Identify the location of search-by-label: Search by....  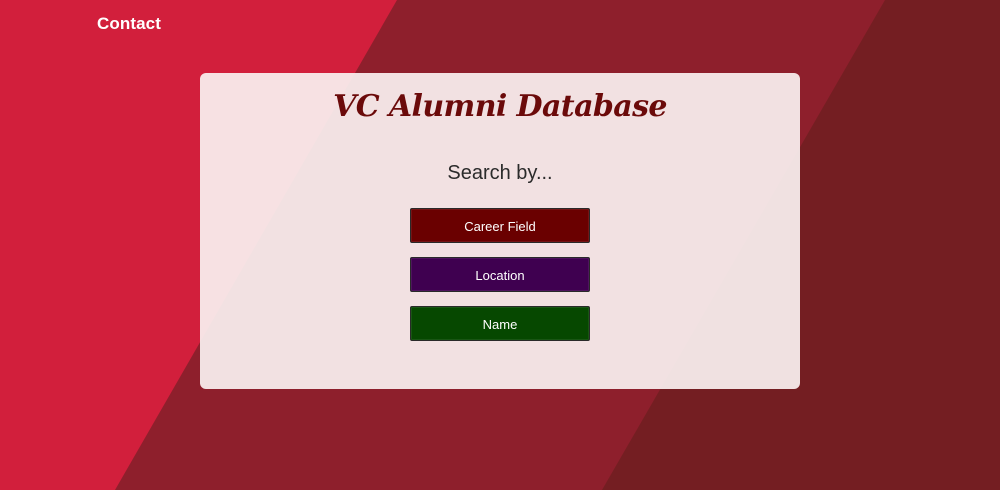
(500, 173).